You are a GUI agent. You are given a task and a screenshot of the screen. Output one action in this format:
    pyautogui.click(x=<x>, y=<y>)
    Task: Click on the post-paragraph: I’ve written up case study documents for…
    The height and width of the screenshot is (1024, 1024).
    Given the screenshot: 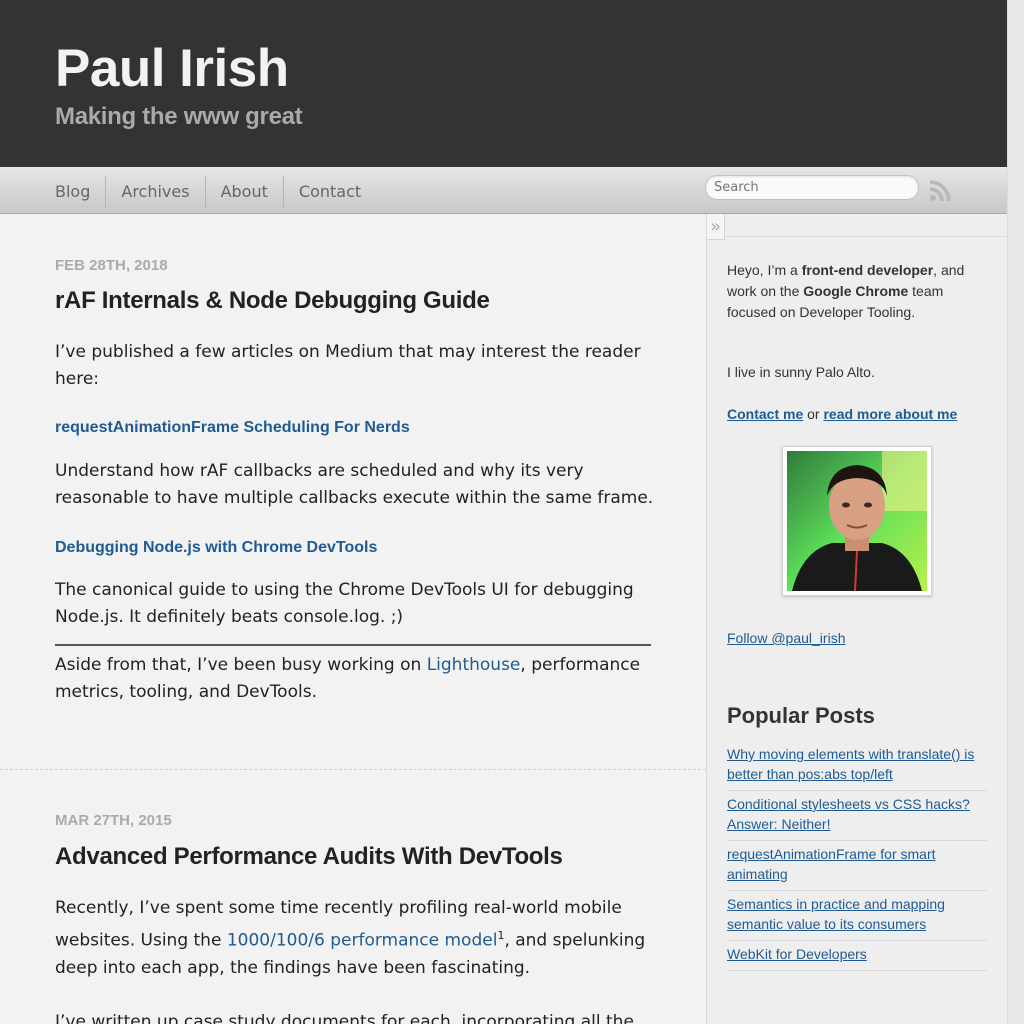 What is the action you would take?
    pyautogui.click(x=344, y=1017)
    